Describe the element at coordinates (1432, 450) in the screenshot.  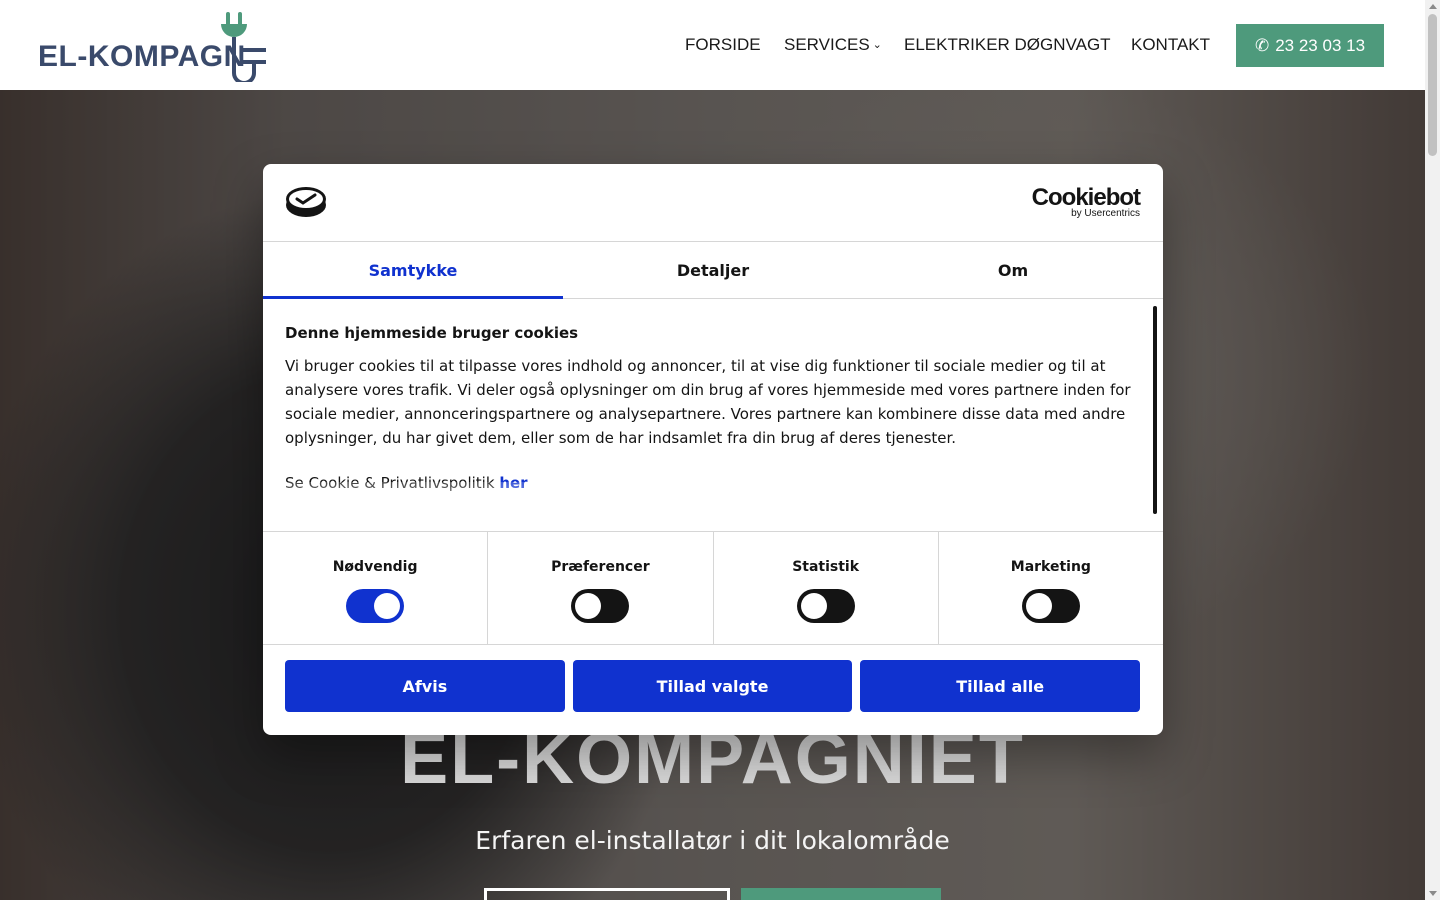
I see `page-scrollbar` at that location.